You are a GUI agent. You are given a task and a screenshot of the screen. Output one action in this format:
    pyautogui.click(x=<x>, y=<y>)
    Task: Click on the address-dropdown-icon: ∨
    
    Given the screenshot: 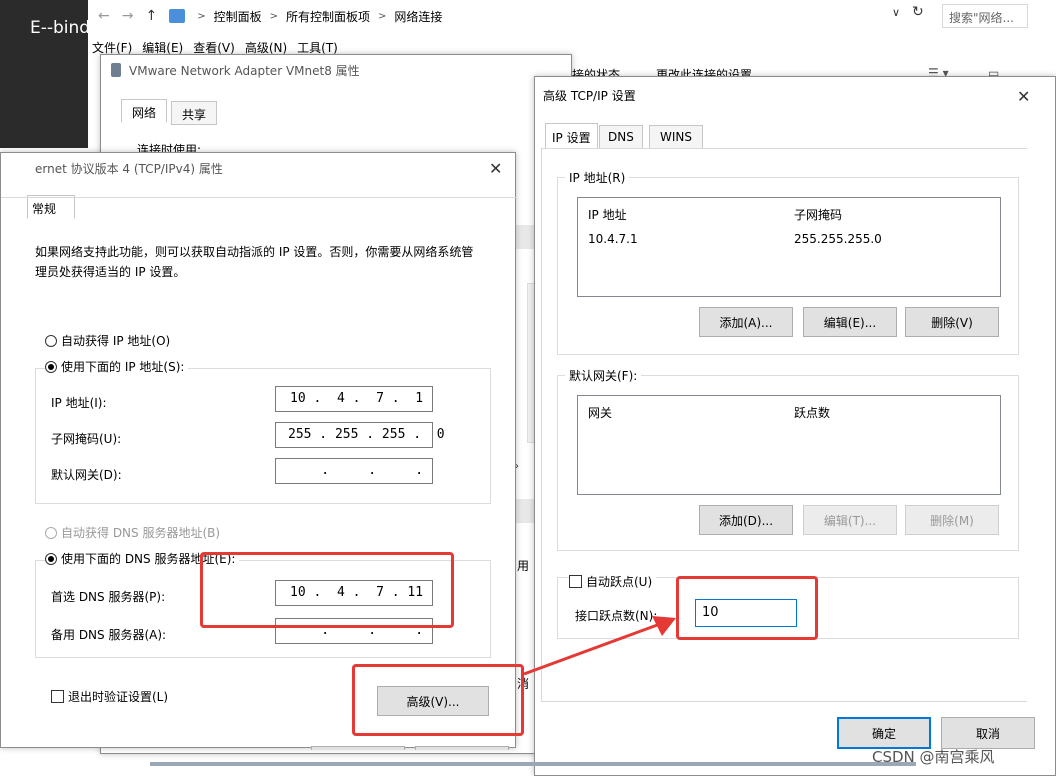 What is the action you would take?
    pyautogui.click(x=896, y=12)
    